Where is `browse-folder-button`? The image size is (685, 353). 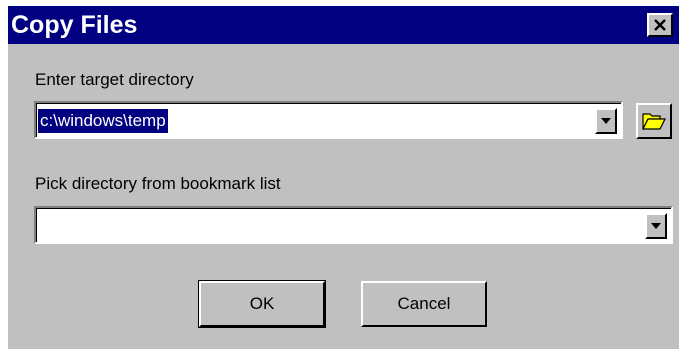 browse-folder-button is located at coordinates (654, 121).